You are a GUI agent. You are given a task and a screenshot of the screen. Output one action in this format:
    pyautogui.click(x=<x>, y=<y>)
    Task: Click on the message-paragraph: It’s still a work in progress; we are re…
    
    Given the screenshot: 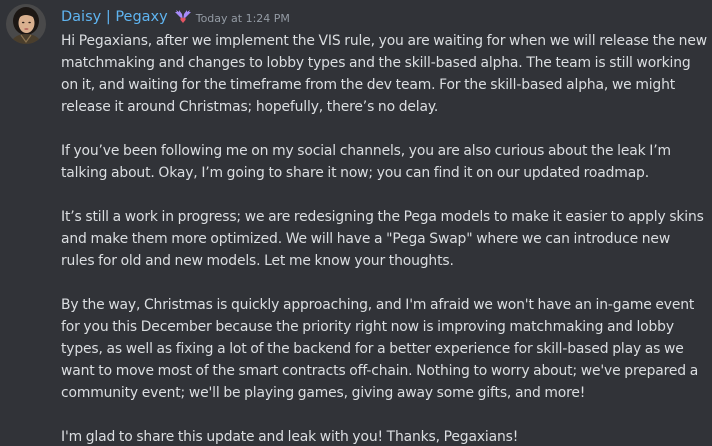 What is the action you would take?
    pyautogui.click(x=382, y=239)
    